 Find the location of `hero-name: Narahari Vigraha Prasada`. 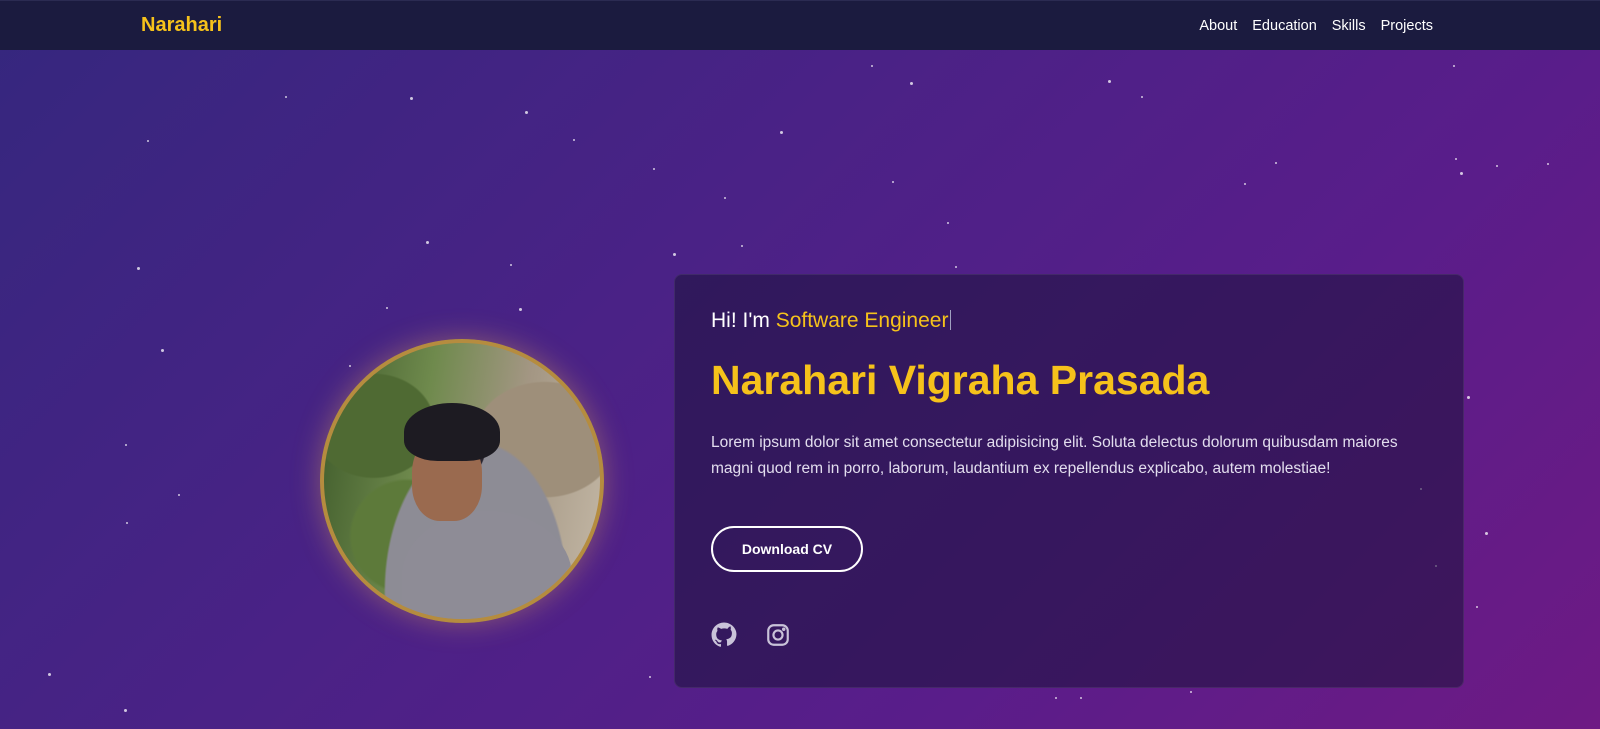

hero-name: Narahari Vigraha Prasada is located at coordinates (960, 380).